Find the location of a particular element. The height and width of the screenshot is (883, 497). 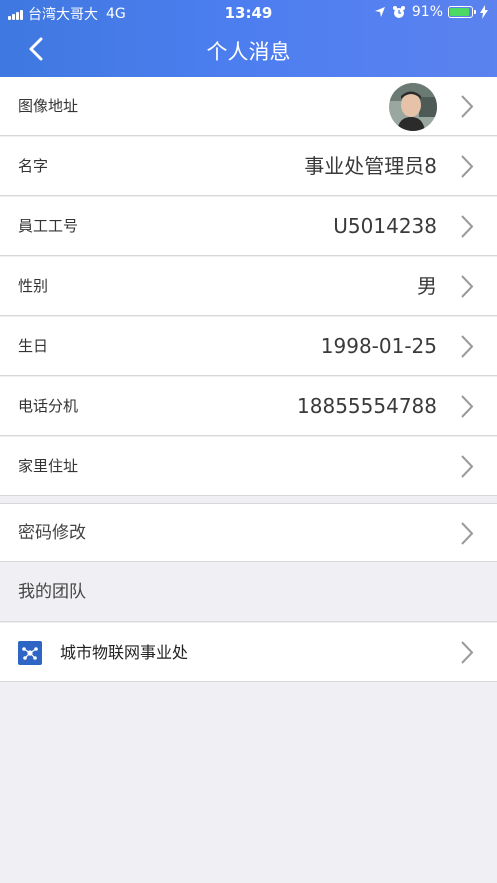

row-change-password: 密码修改 is located at coordinates (248, 532).